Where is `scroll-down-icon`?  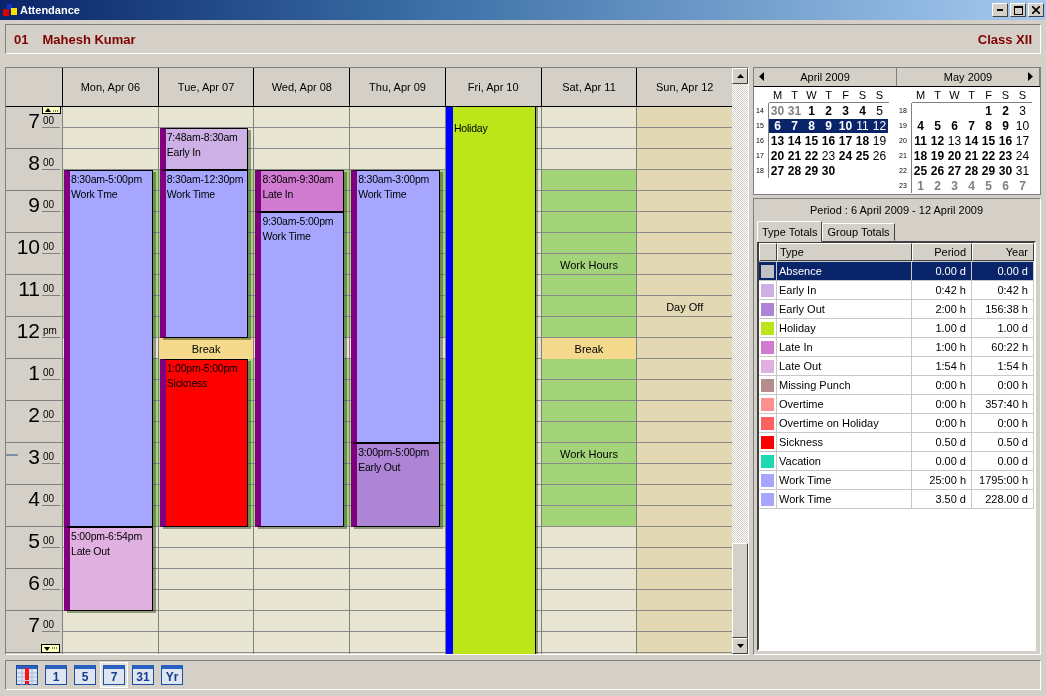 scroll-down-icon is located at coordinates (50, 648).